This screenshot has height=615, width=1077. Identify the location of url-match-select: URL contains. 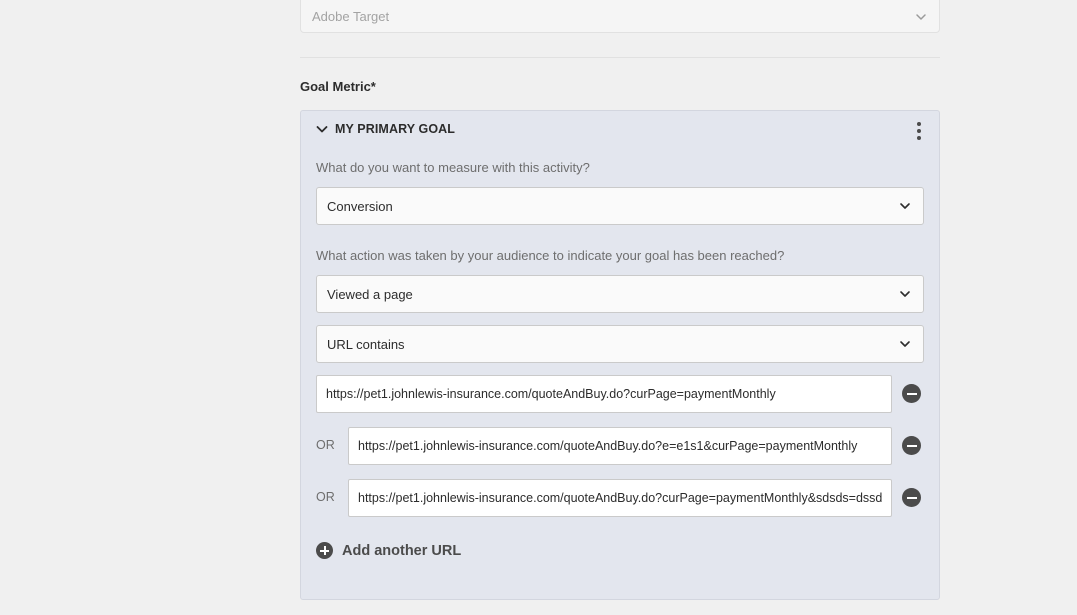
(620, 344).